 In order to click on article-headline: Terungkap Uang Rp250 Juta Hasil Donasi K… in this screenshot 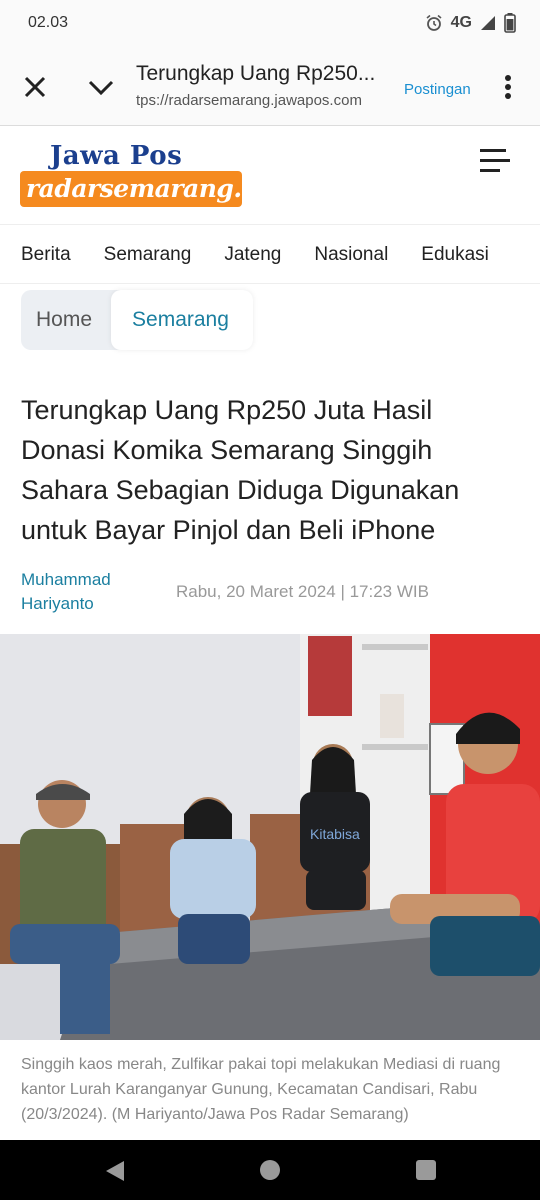, I will do `click(240, 470)`.